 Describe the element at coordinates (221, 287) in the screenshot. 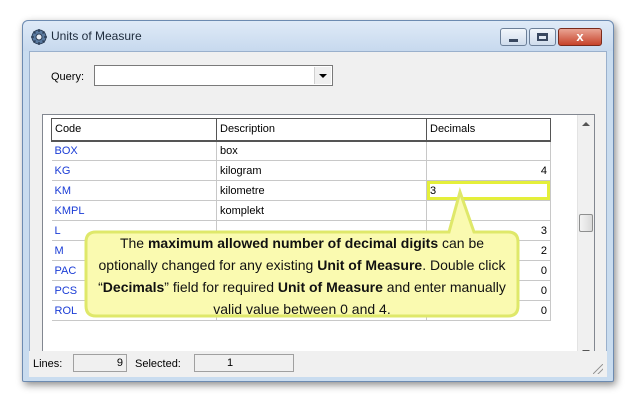

I see `callout-text-part: ” field for required` at that location.